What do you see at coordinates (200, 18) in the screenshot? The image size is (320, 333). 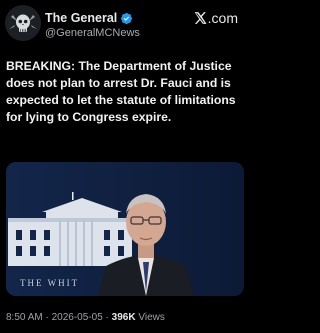 I see `x-logo-icon` at bounding box center [200, 18].